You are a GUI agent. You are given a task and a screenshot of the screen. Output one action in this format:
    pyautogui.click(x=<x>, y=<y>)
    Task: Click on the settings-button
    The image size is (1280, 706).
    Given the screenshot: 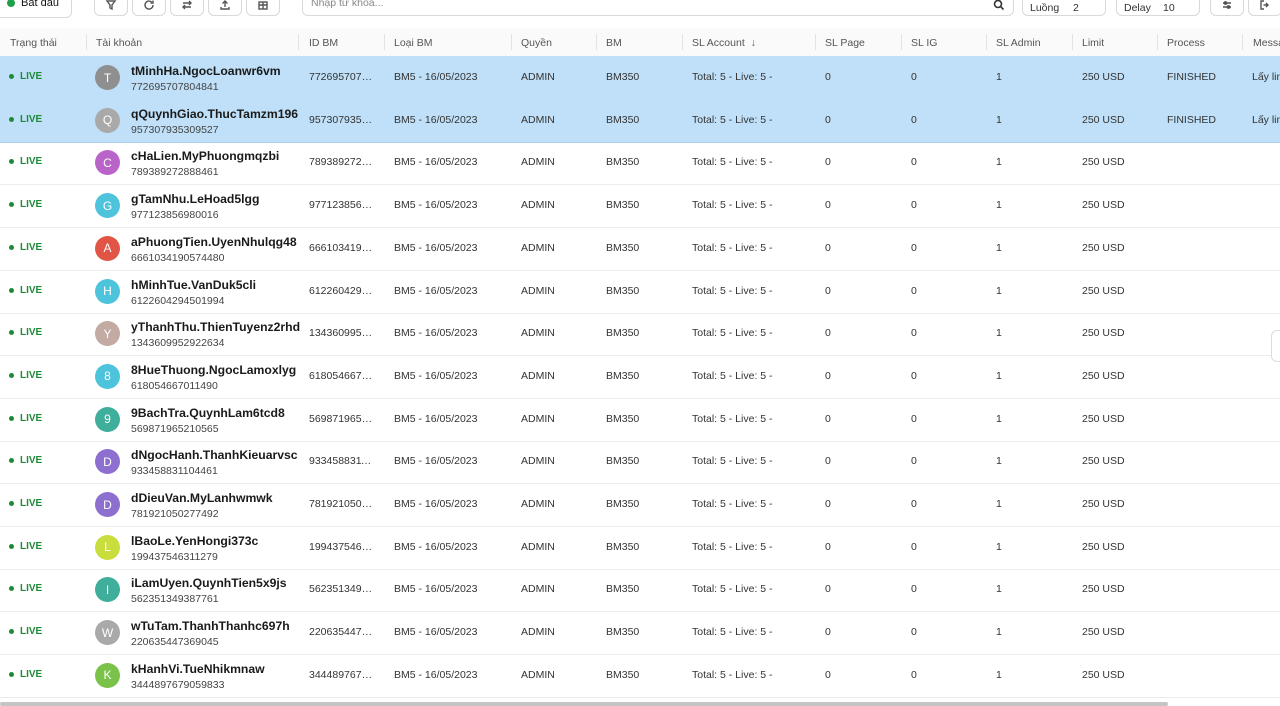 What is the action you would take?
    pyautogui.click(x=1227, y=8)
    